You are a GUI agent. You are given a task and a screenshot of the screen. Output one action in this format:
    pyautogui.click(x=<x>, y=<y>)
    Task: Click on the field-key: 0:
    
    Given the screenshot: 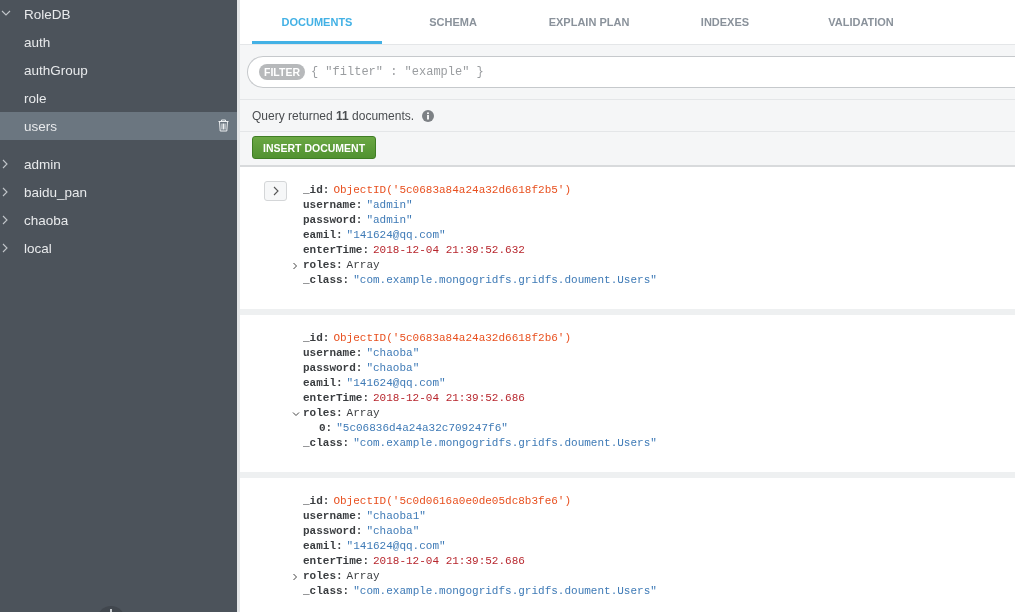 What is the action you would take?
    pyautogui.click(x=326, y=428)
    